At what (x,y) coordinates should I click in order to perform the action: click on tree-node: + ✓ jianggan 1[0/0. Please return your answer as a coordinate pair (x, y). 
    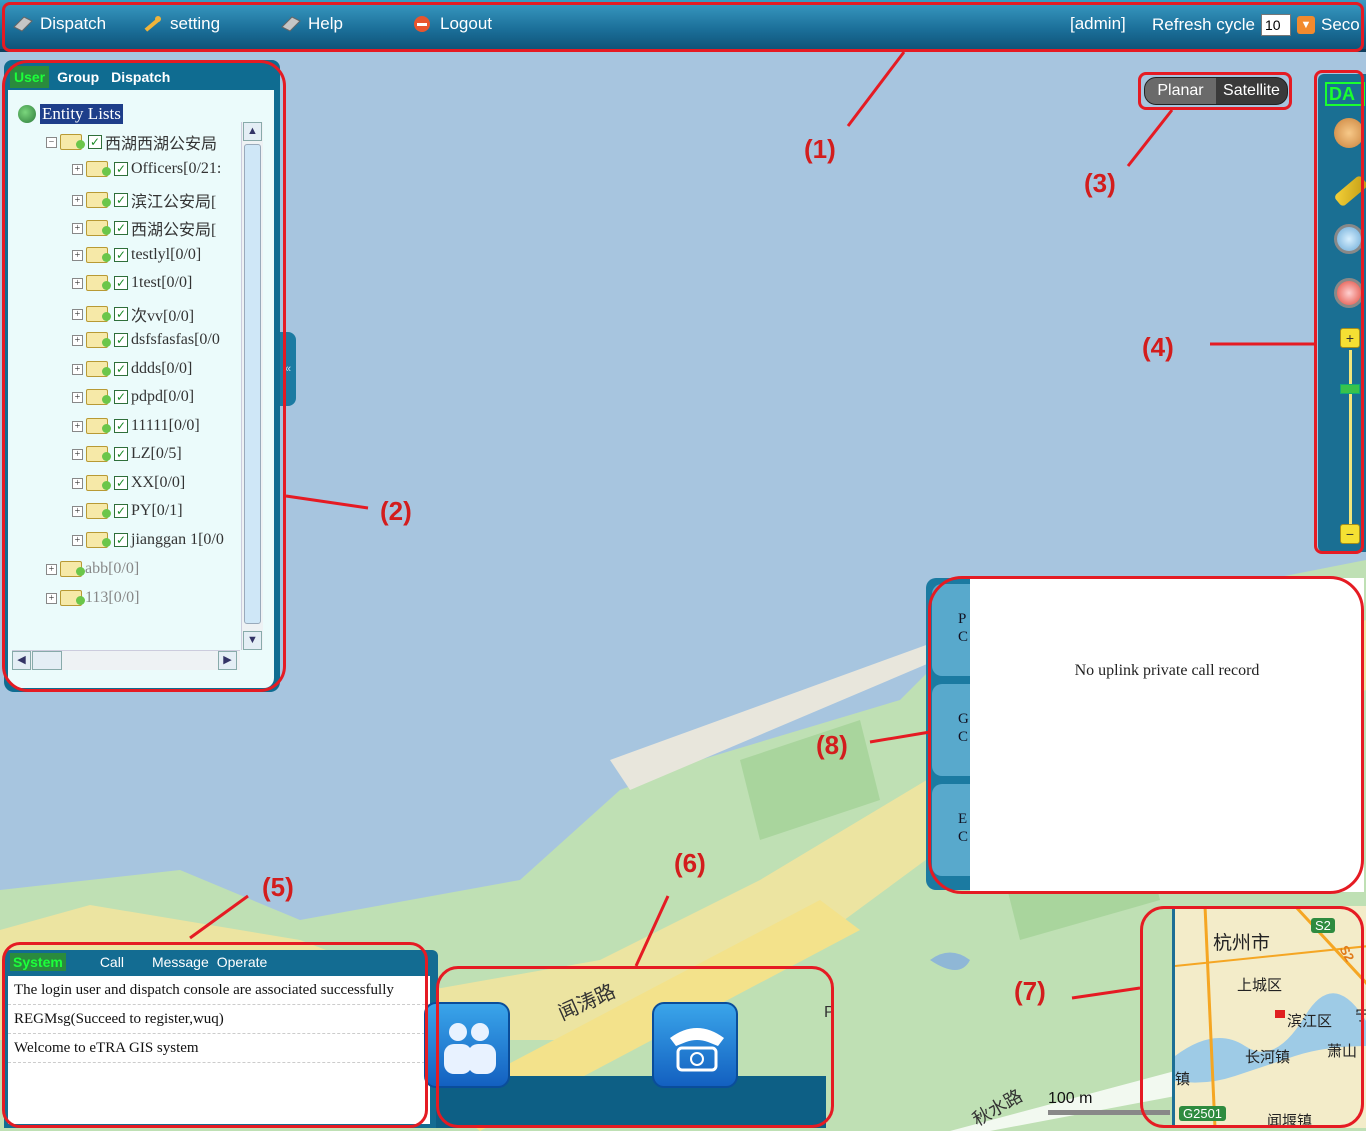
    Looking at the image, I should click on (148, 540).